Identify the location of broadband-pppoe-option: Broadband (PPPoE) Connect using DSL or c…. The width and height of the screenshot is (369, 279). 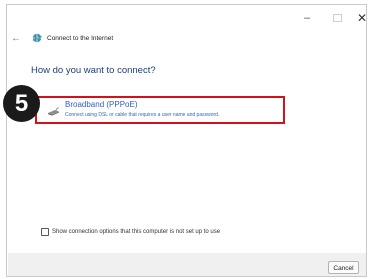
(160, 110).